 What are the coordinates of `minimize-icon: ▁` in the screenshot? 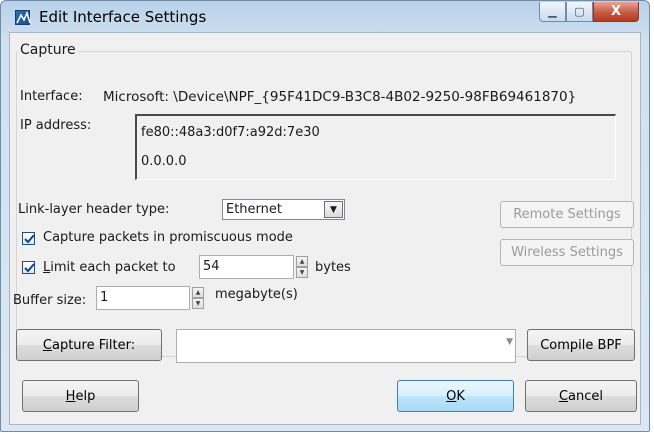 It's located at (552, 11).